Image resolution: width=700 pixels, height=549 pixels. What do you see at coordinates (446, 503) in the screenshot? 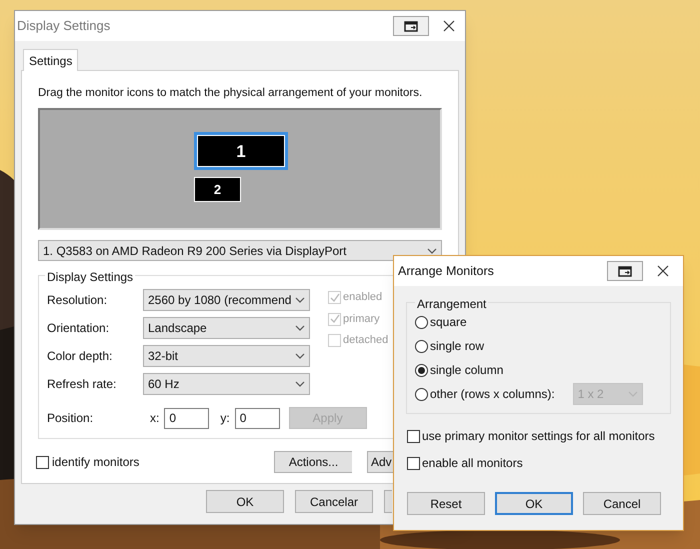
I see `dialog-button: Reset` at bounding box center [446, 503].